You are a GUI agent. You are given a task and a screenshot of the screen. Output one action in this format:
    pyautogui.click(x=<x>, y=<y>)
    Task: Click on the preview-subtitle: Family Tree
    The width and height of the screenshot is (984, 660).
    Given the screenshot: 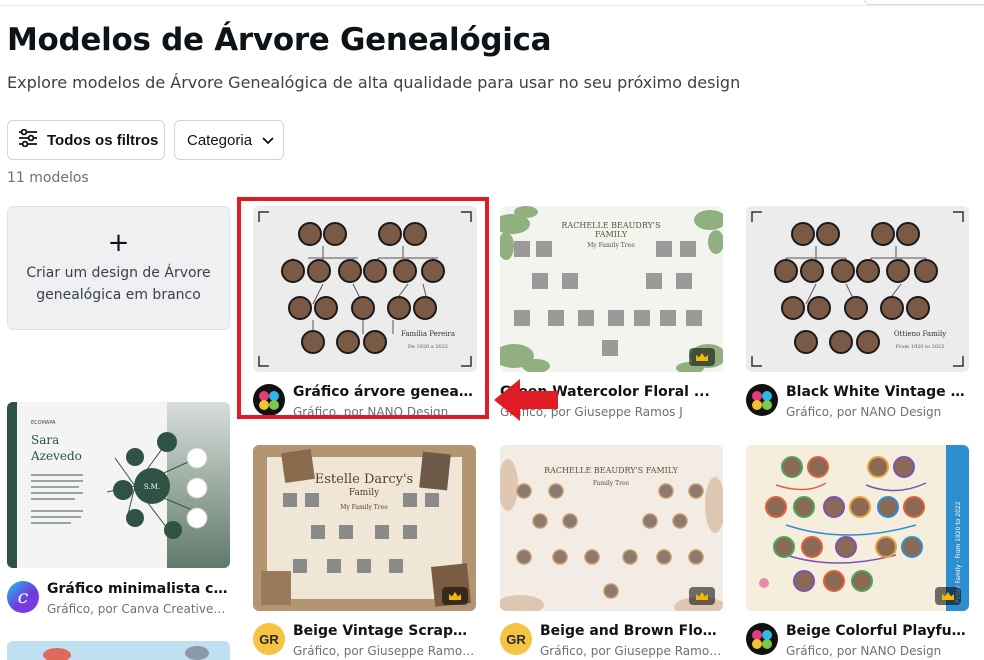 What is the action you would take?
    pyautogui.click(x=611, y=483)
    